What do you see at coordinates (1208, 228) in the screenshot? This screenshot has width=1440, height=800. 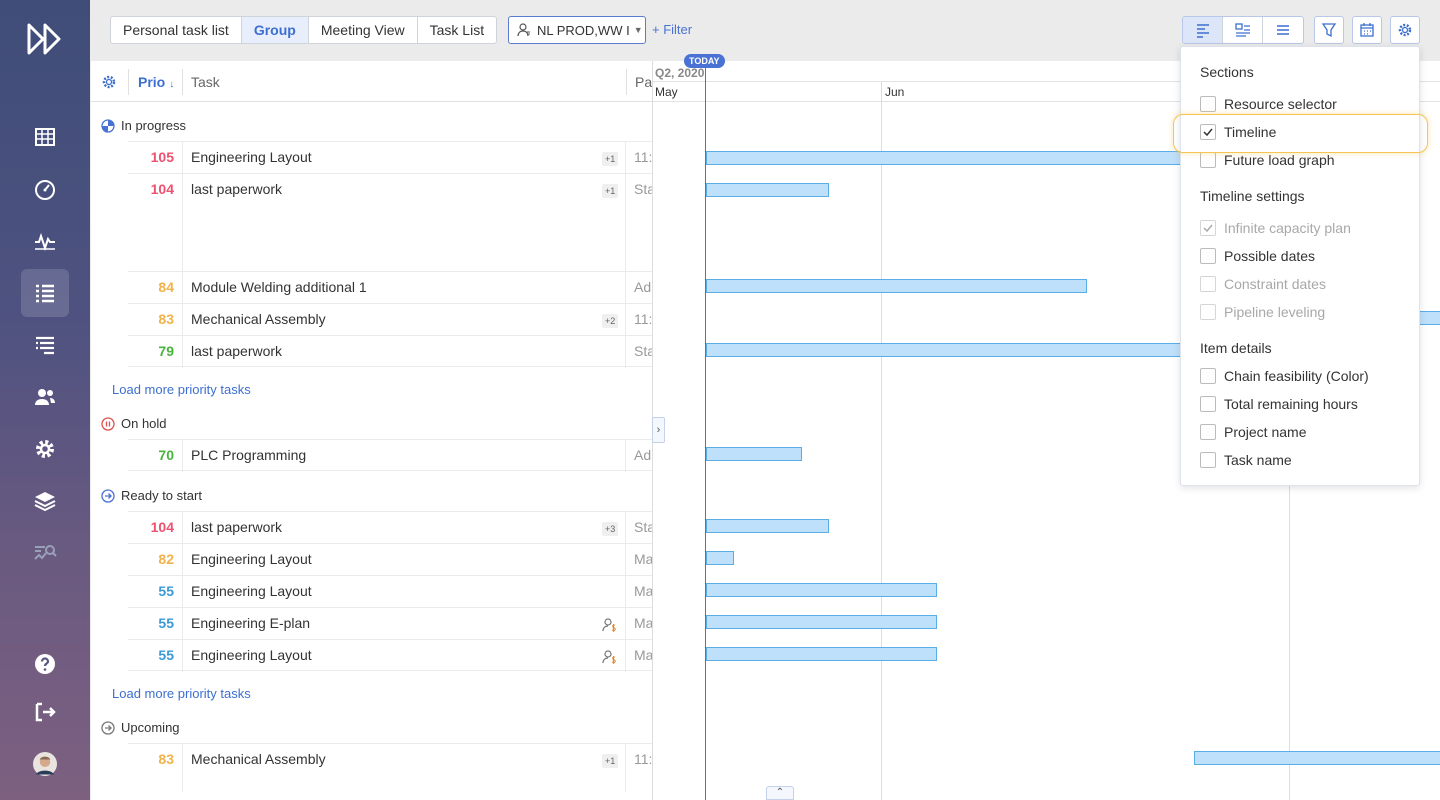 I see `checkmark-icon` at bounding box center [1208, 228].